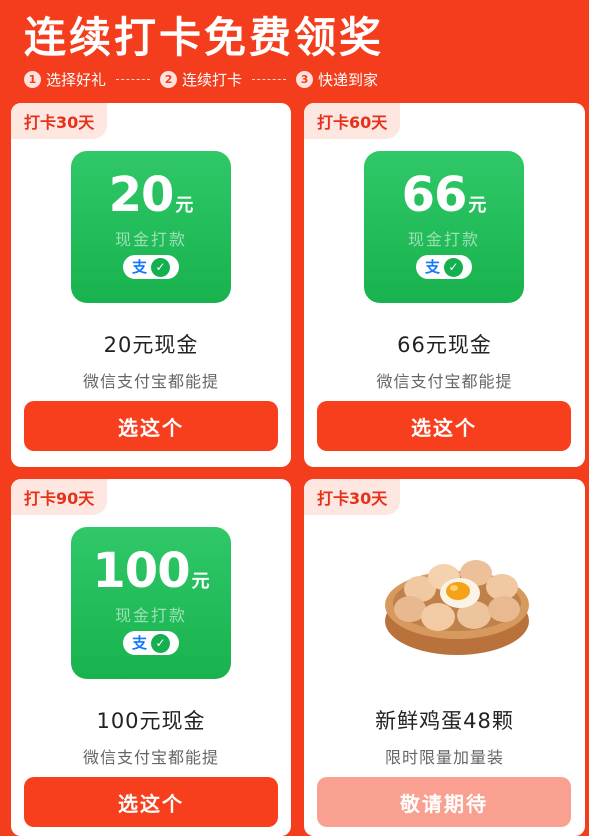 The height and width of the screenshot is (836, 589). I want to click on step-number: 1, so click(32, 79).